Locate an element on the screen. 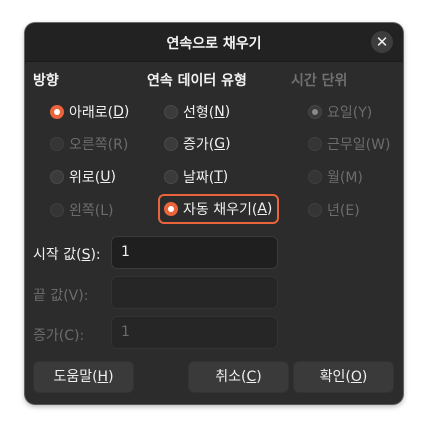 This screenshot has height=432, width=428. help-button: 도움말(H) is located at coordinates (83, 377).